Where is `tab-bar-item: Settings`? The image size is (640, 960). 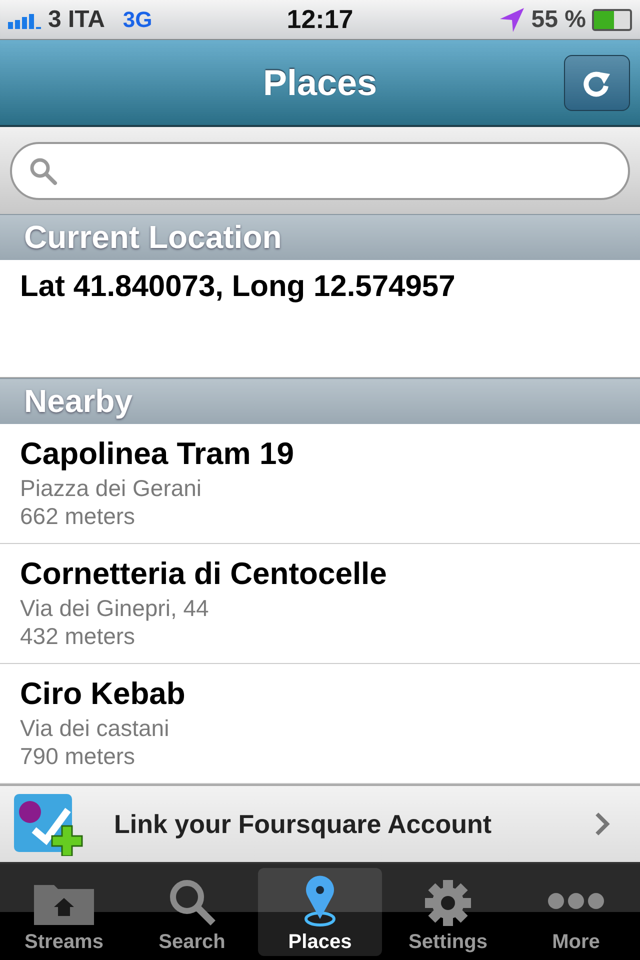
tab-bar-item: Settings is located at coordinates (448, 912).